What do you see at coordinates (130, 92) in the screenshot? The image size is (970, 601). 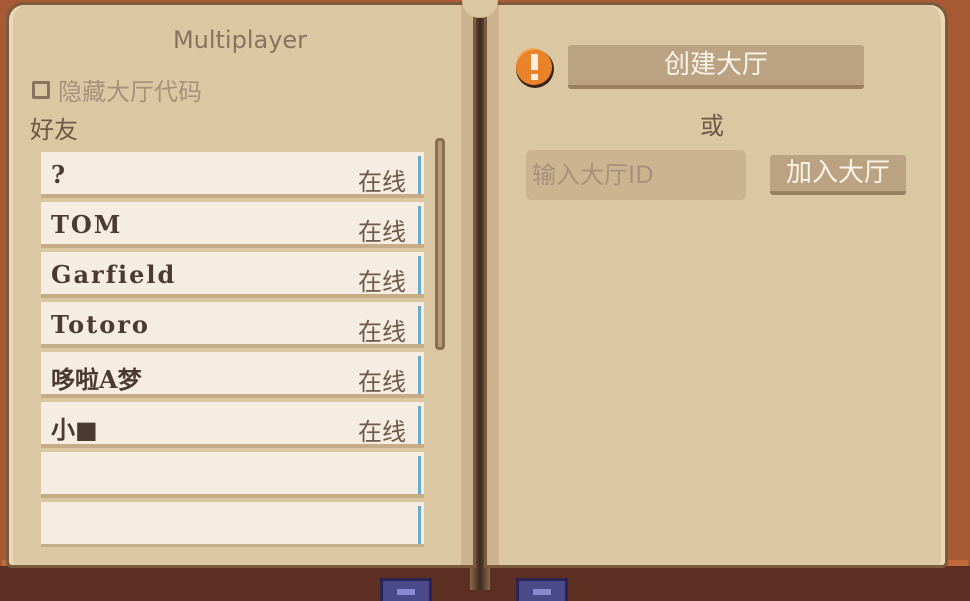 I see `hide-code-label: 隐藏大厅代码` at bounding box center [130, 92].